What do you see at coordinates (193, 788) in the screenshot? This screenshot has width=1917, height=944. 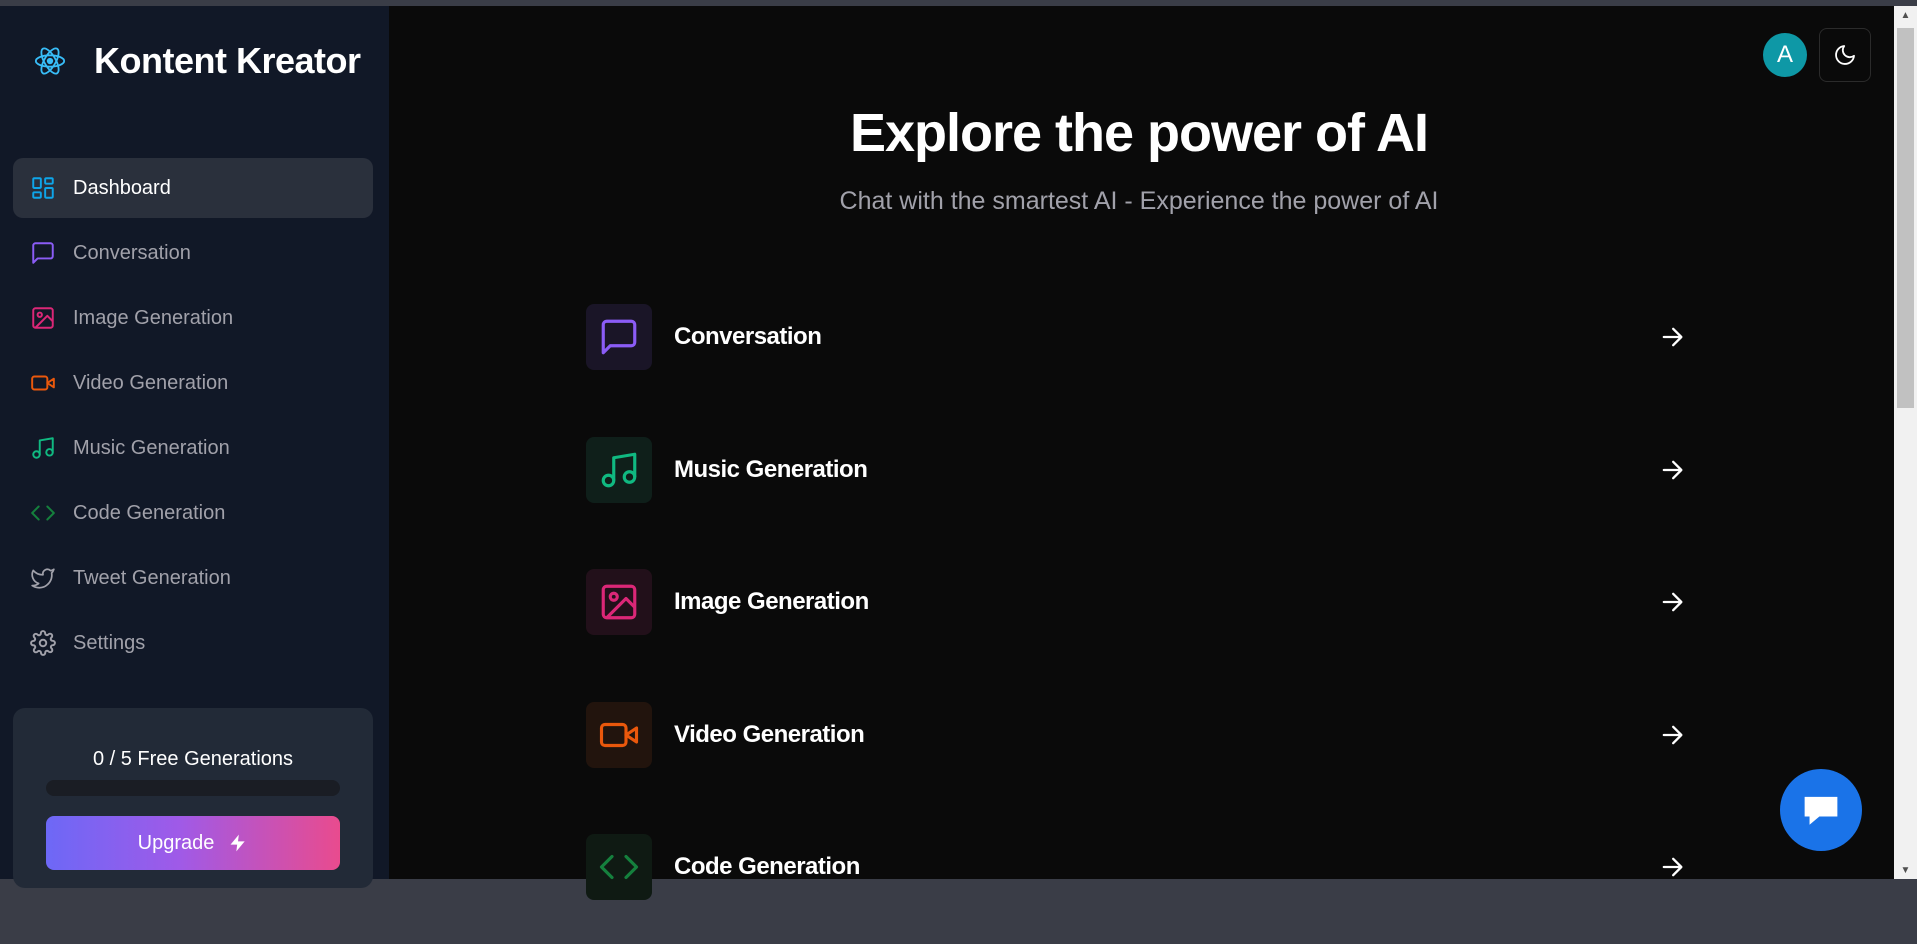 I see `generations-progress-bar` at bounding box center [193, 788].